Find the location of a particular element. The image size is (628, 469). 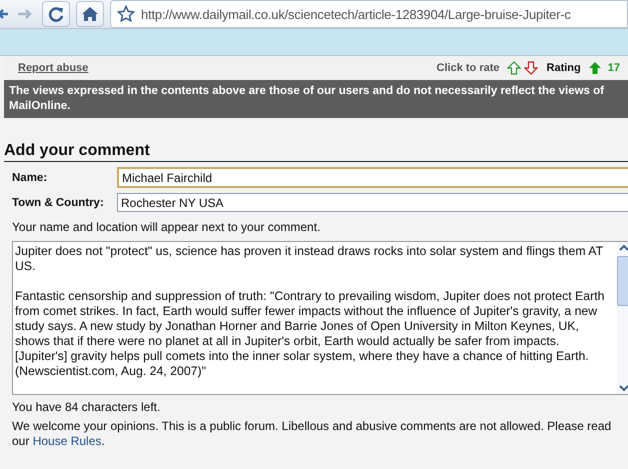

disclaimer-banner: The views expressed in the contents above are those of our users and do not necessarily reflect the views of MailOnline. is located at coordinates (316, 99).